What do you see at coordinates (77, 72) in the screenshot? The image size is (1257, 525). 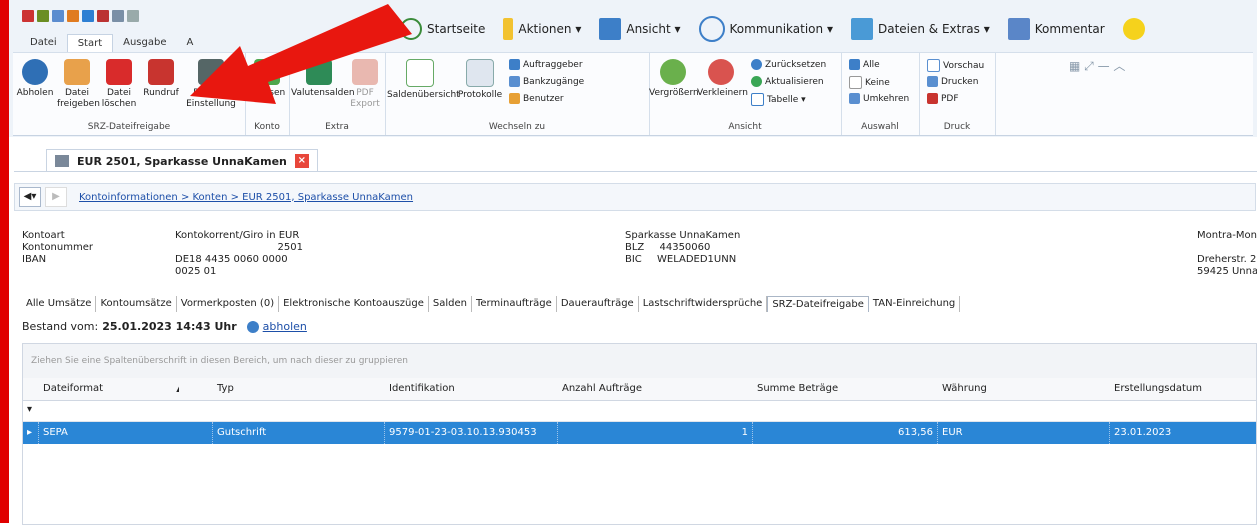 I see `thumbs-up-icon` at bounding box center [77, 72].